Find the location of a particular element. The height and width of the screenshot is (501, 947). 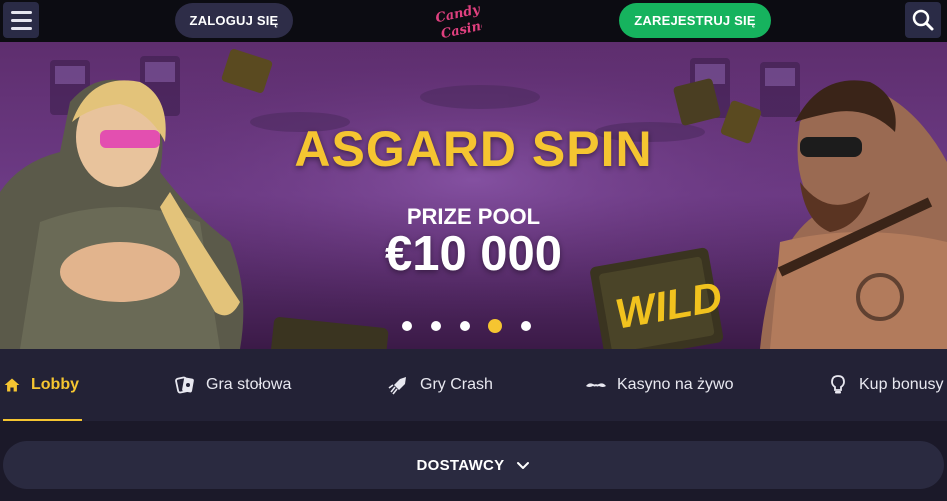

menu-button is located at coordinates (21, 20).